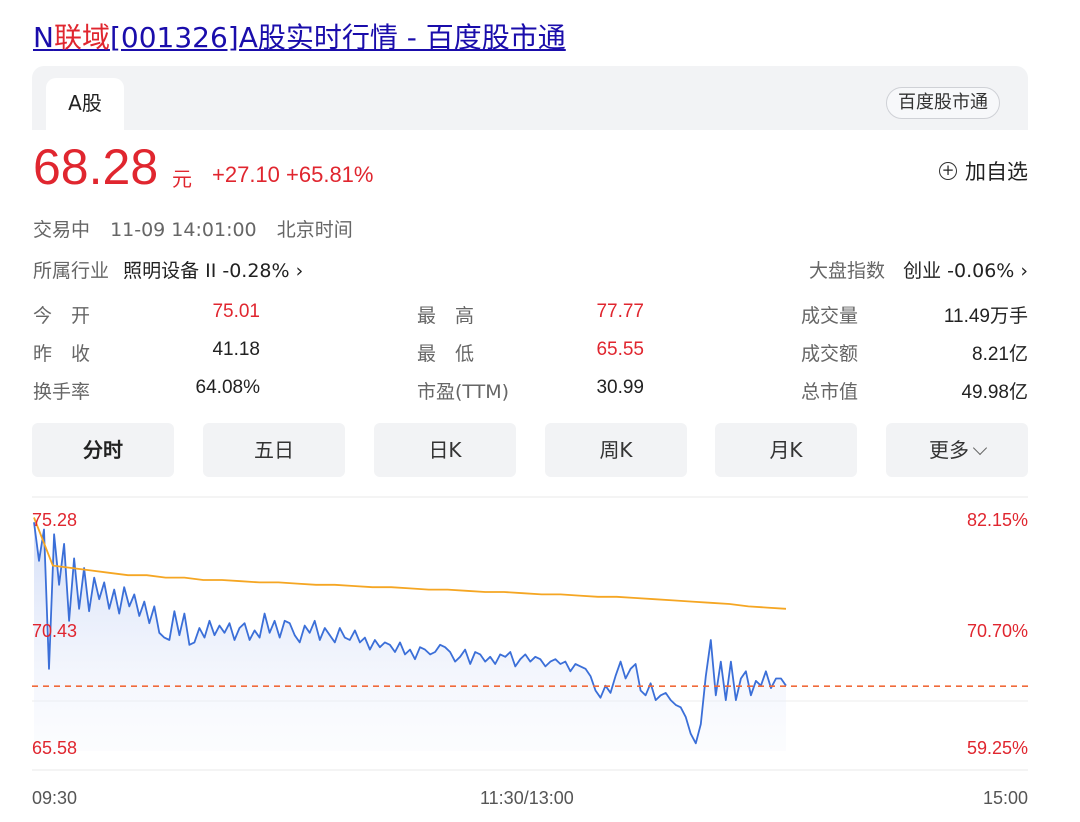  I want to click on stats-row: 换手率 64.08% 市盈(TTM) 30.99 总市值 49.98亿, so click(530, 392).